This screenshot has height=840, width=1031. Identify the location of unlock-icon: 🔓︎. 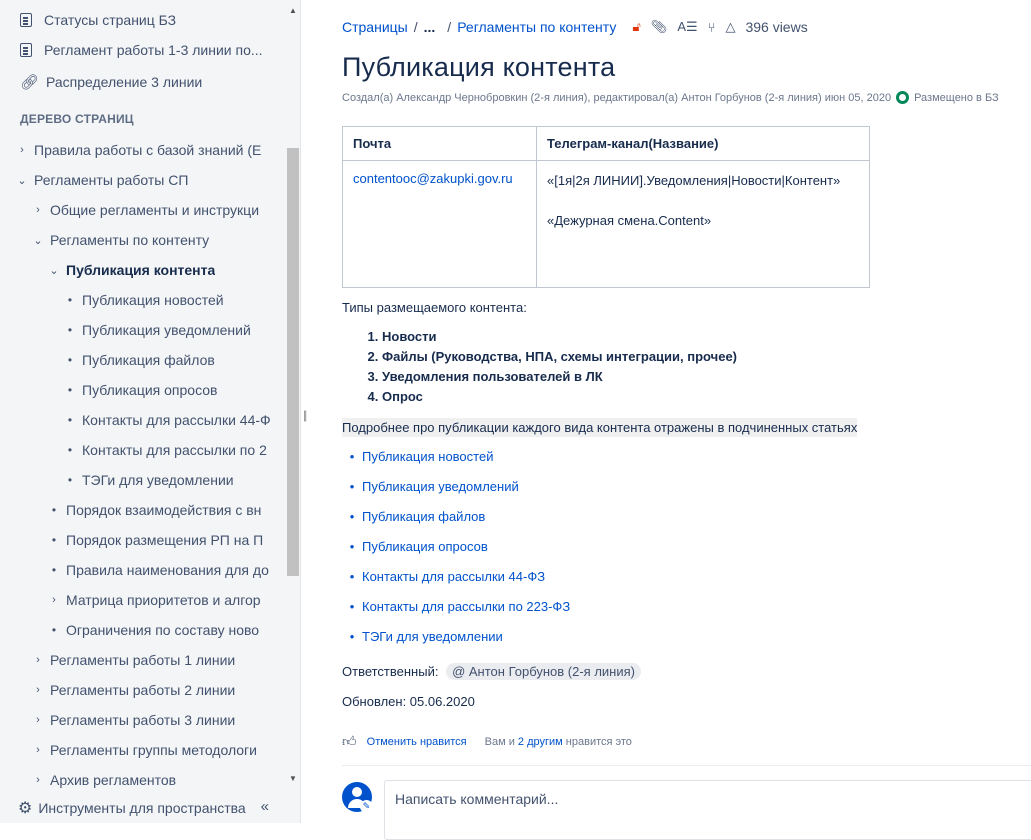
(636, 27).